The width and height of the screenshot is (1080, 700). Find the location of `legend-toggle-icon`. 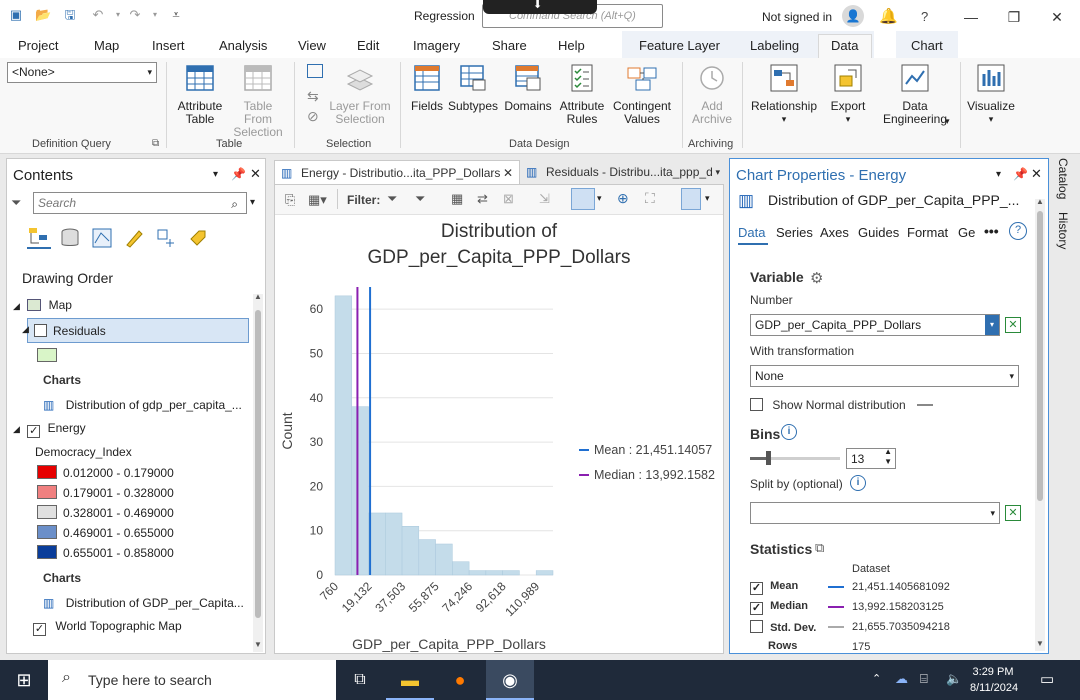

legend-toggle-icon is located at coordinates (691, 199).